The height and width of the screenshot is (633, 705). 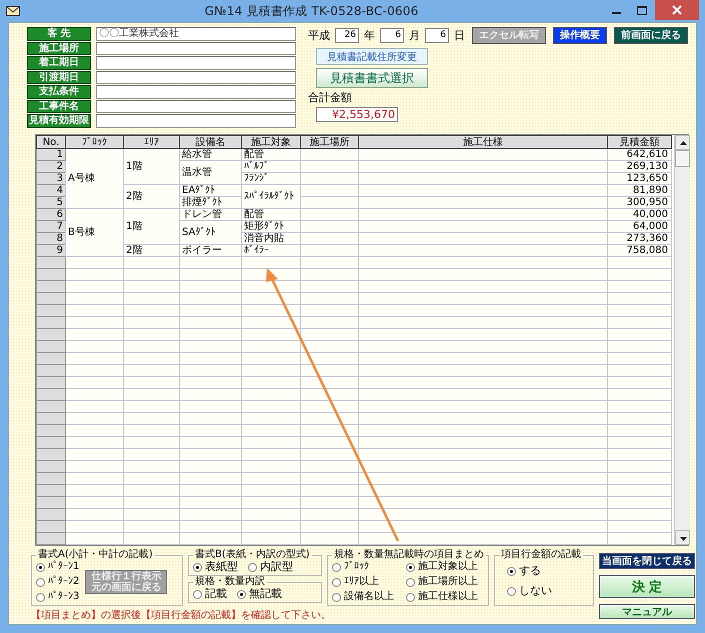 What do you see at coordinates (319, 35) in the screenshot?
I see `era-label: 平成` at bounding box center [319, 35].